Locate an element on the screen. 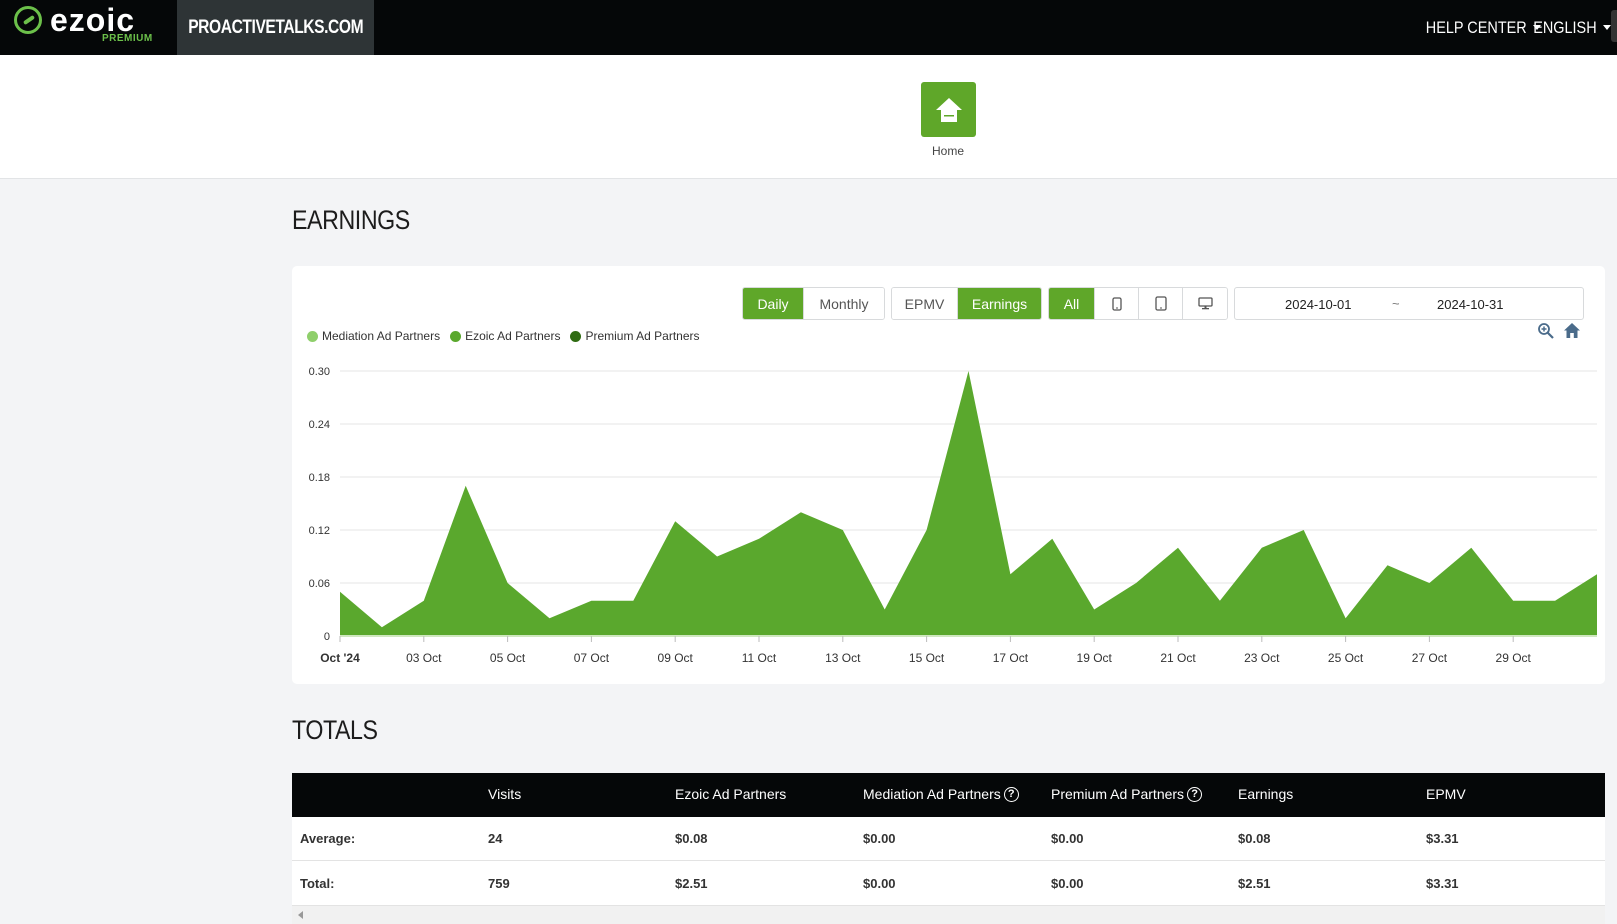 The width and height of the screenshot is (1617, 924). column-header-premium: Premium Ad Partners ? is located at coordinates (1127, 794).